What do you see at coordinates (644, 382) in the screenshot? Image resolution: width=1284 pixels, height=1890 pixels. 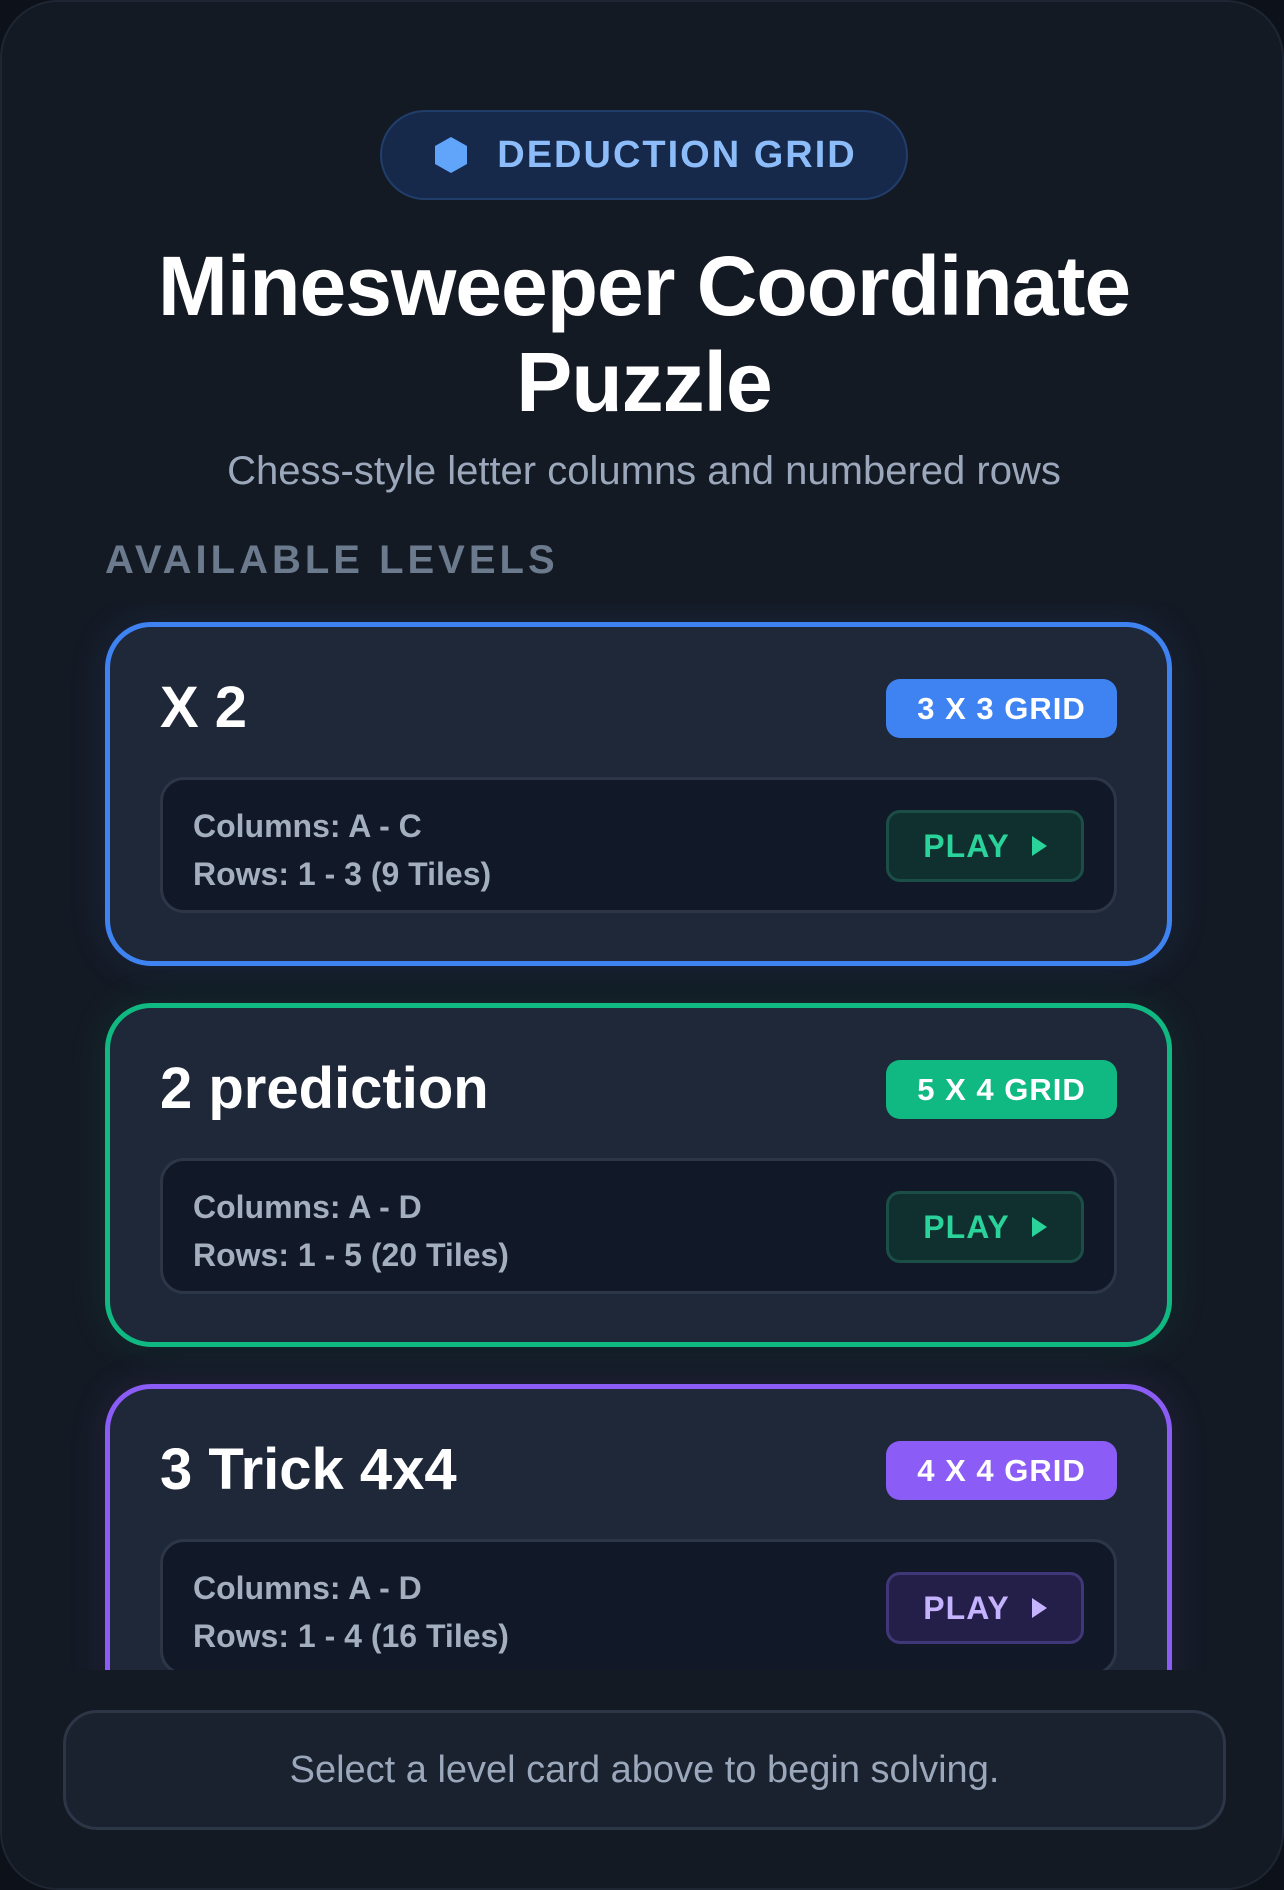 I see `title-line-2: Puzzle` at bounding box center [644, 382].